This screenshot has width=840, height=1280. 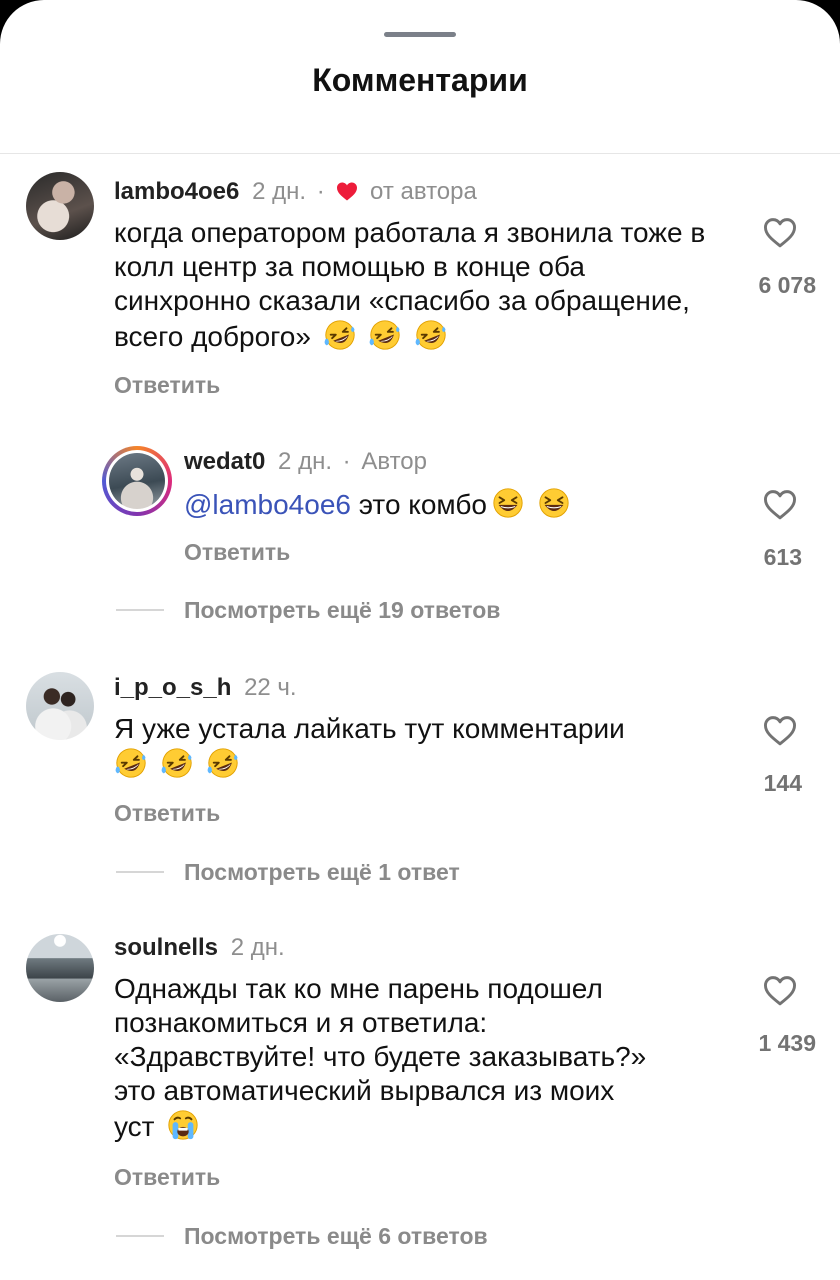 I want to click on drag-handle, so click(x=420, y=34).